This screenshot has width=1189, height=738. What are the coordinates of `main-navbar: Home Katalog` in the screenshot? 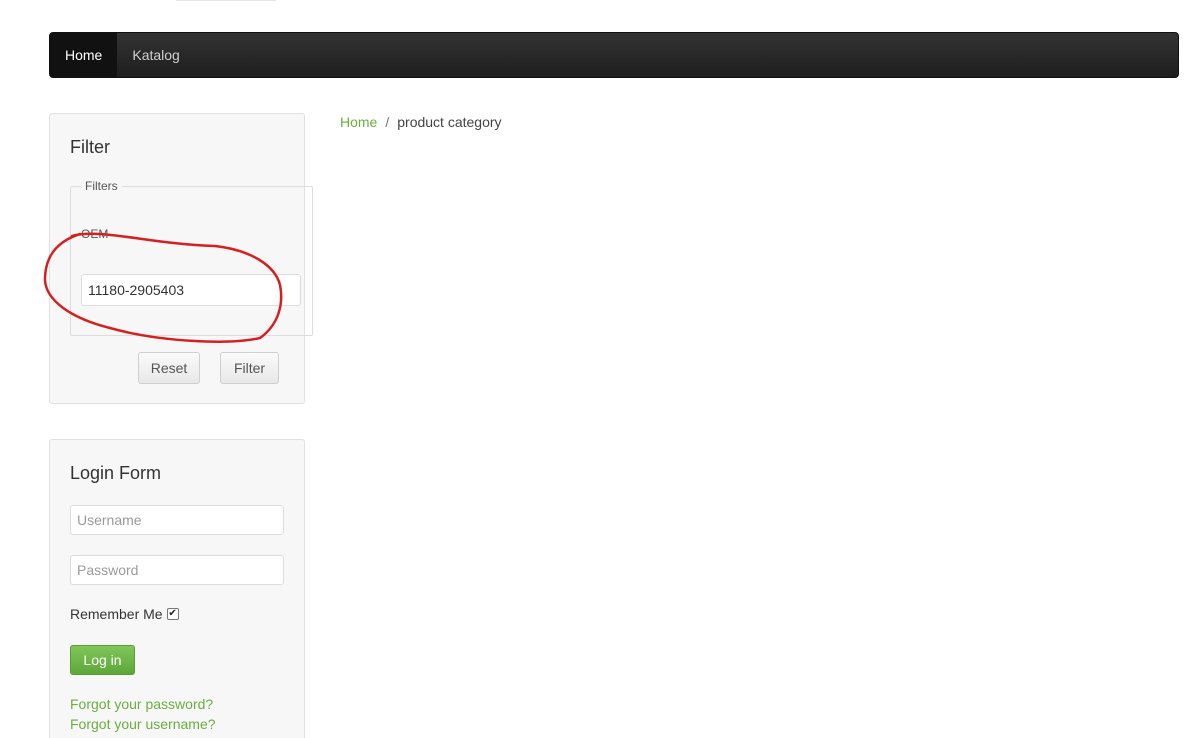 It's located at (614, 55).